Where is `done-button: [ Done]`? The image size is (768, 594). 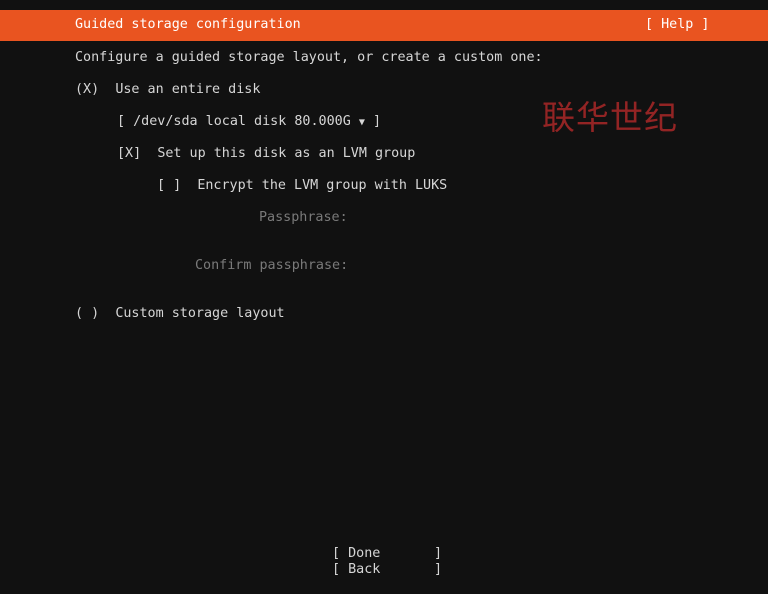 done-button: [ Done] is located at coordinates (388, 554).